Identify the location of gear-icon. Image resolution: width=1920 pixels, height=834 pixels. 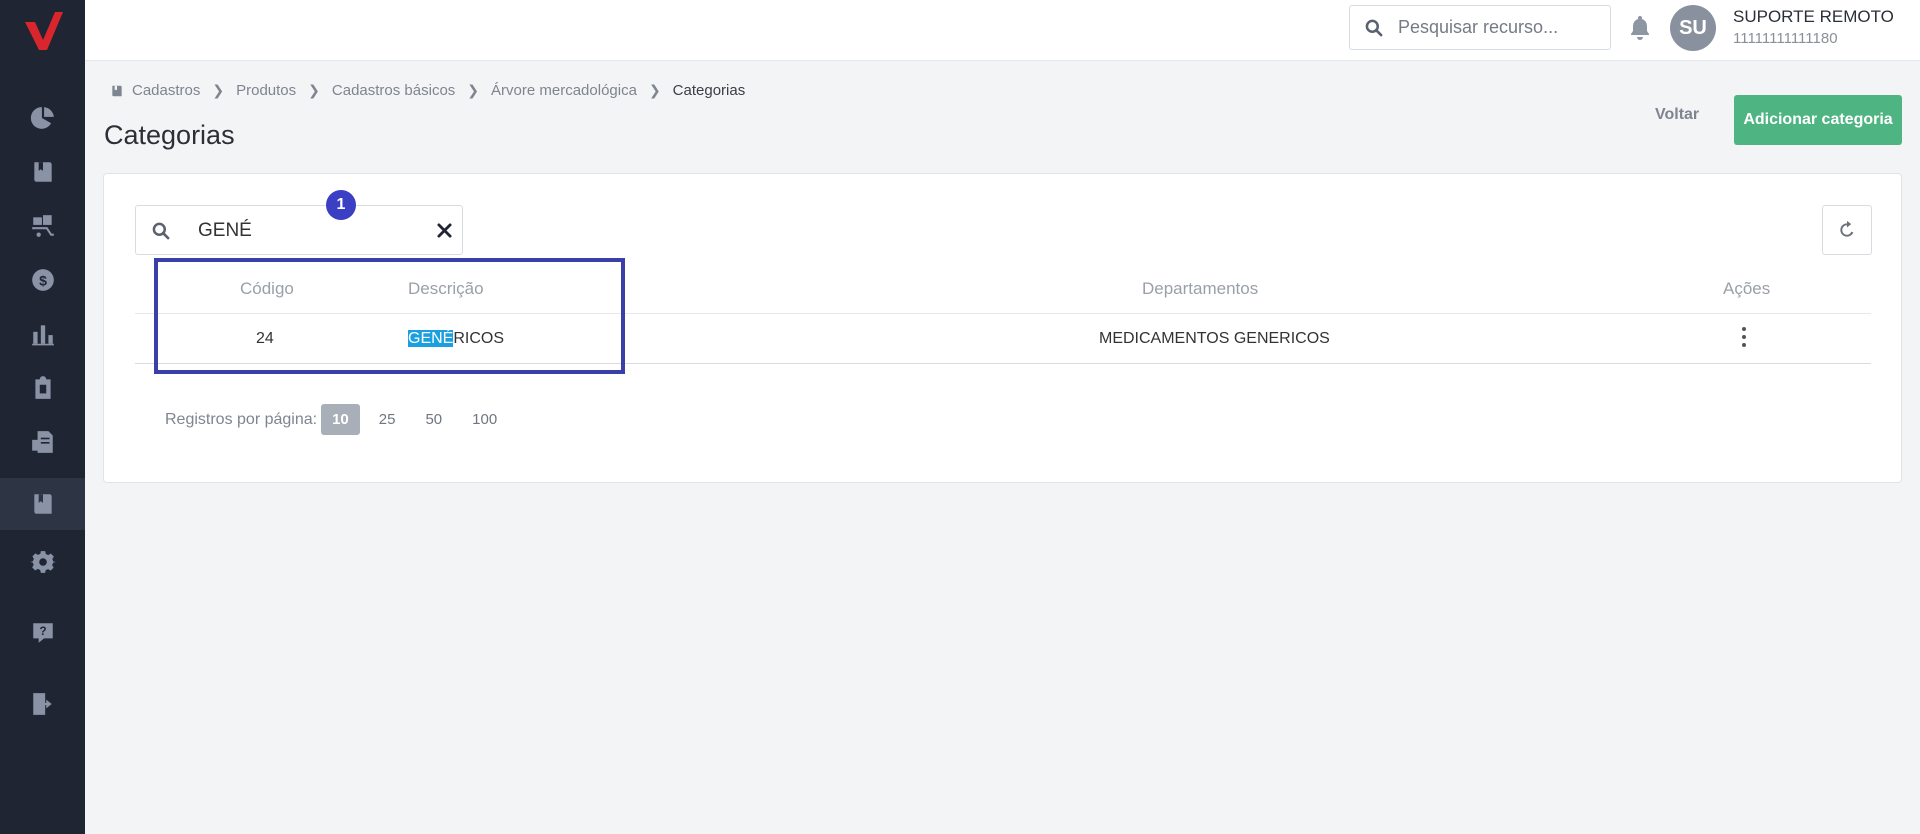
(42, 562).